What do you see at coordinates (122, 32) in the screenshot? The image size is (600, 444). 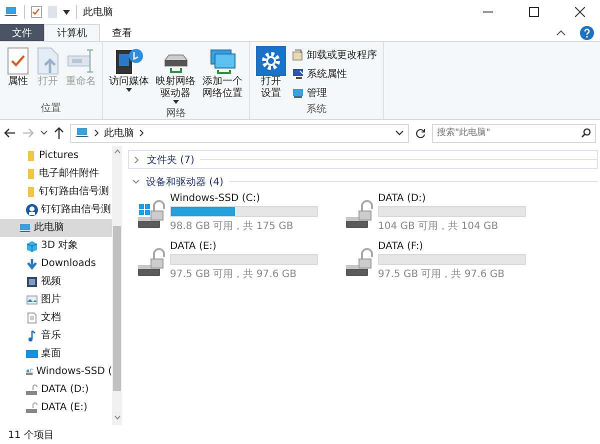 I see `ribbon-tab: 查看` at bounding box center [122, 32].